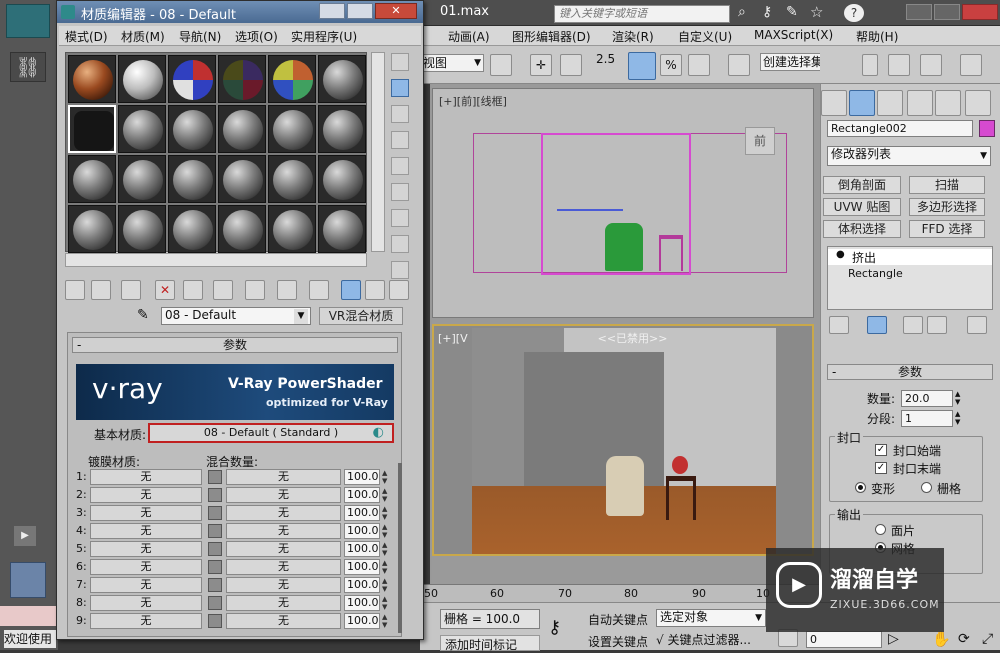  What do you see at coordinates (399, 290) in the screenshot?
I see `go-forward-icon` at bounding box center [399, 290].